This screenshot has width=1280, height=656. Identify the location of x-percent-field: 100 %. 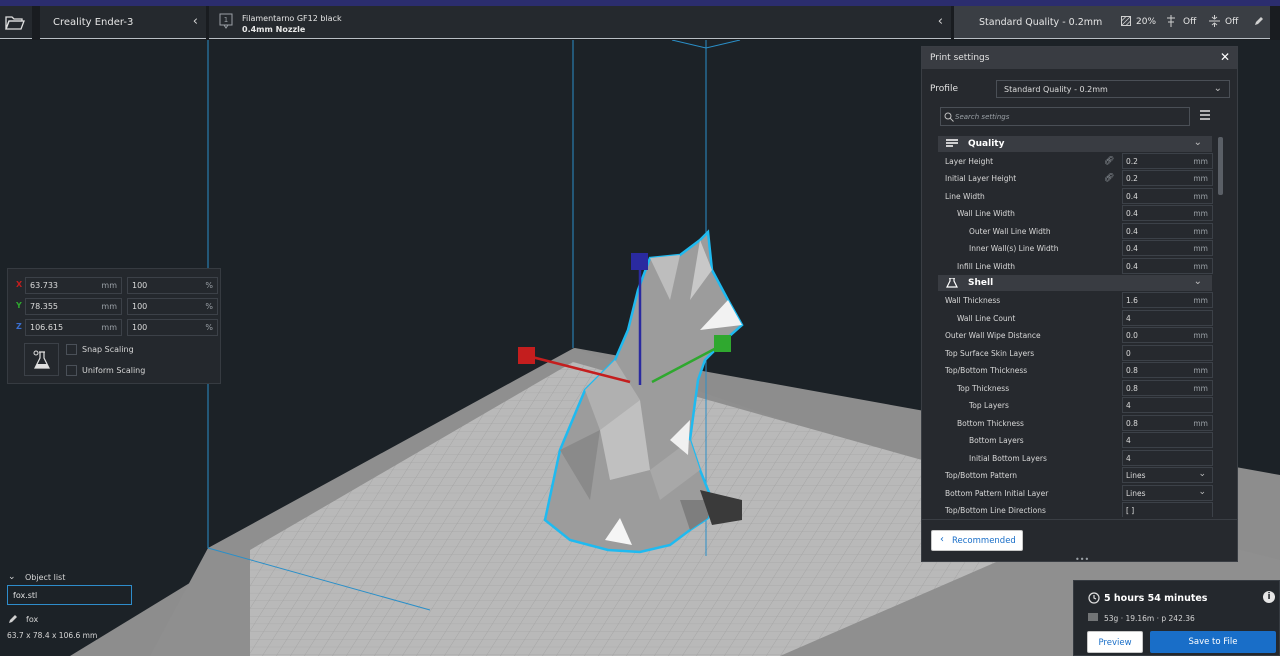
(172, 285).